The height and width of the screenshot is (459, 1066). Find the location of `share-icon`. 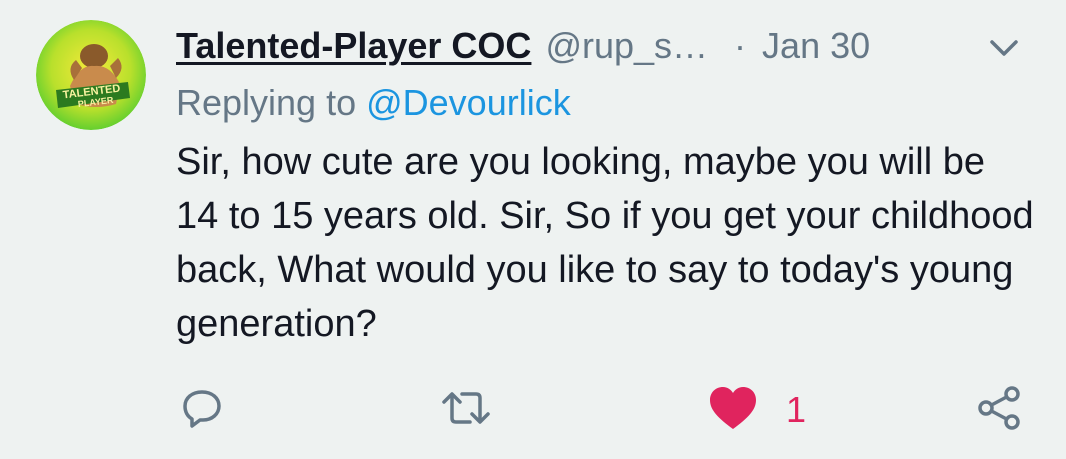

share-icon is located at coordinates (1000, 410).